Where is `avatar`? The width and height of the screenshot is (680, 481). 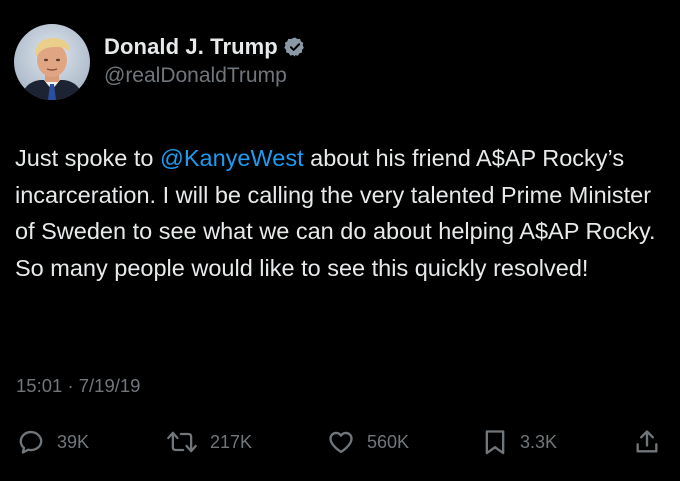 avatar is located at coordinates (52, 62).